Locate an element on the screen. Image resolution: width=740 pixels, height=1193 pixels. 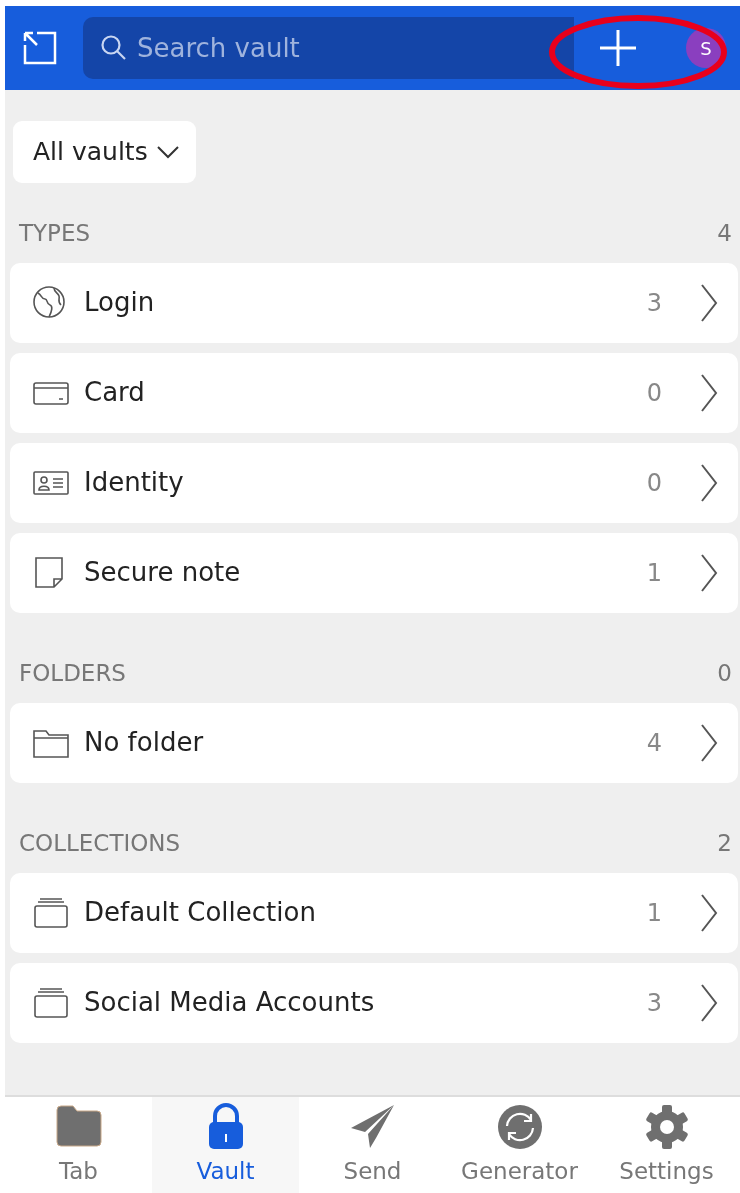
item-label: Secure note is located at coordinates (163, 572).